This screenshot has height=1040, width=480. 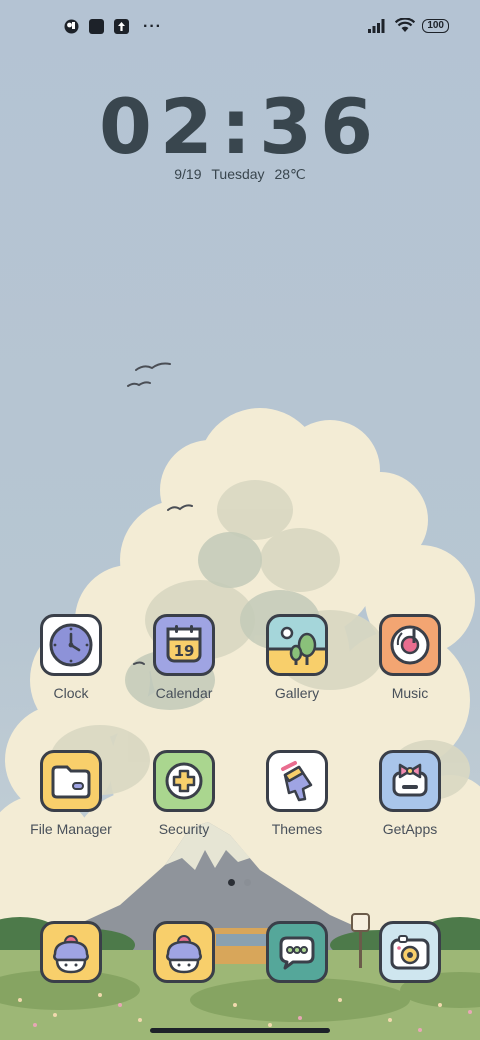 I want to click on app-file-manager: File Manager, so click(x=71, y=793).